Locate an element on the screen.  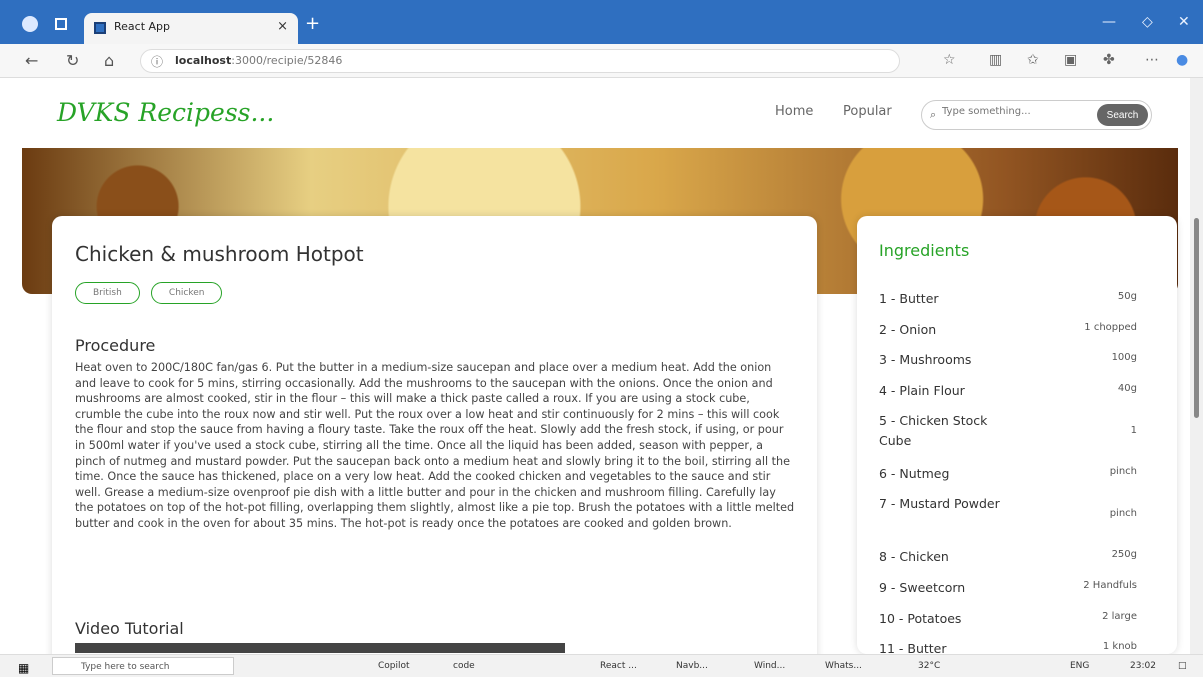
ingredient-name: 8 - Chicken is located at coordinates (914, 556).